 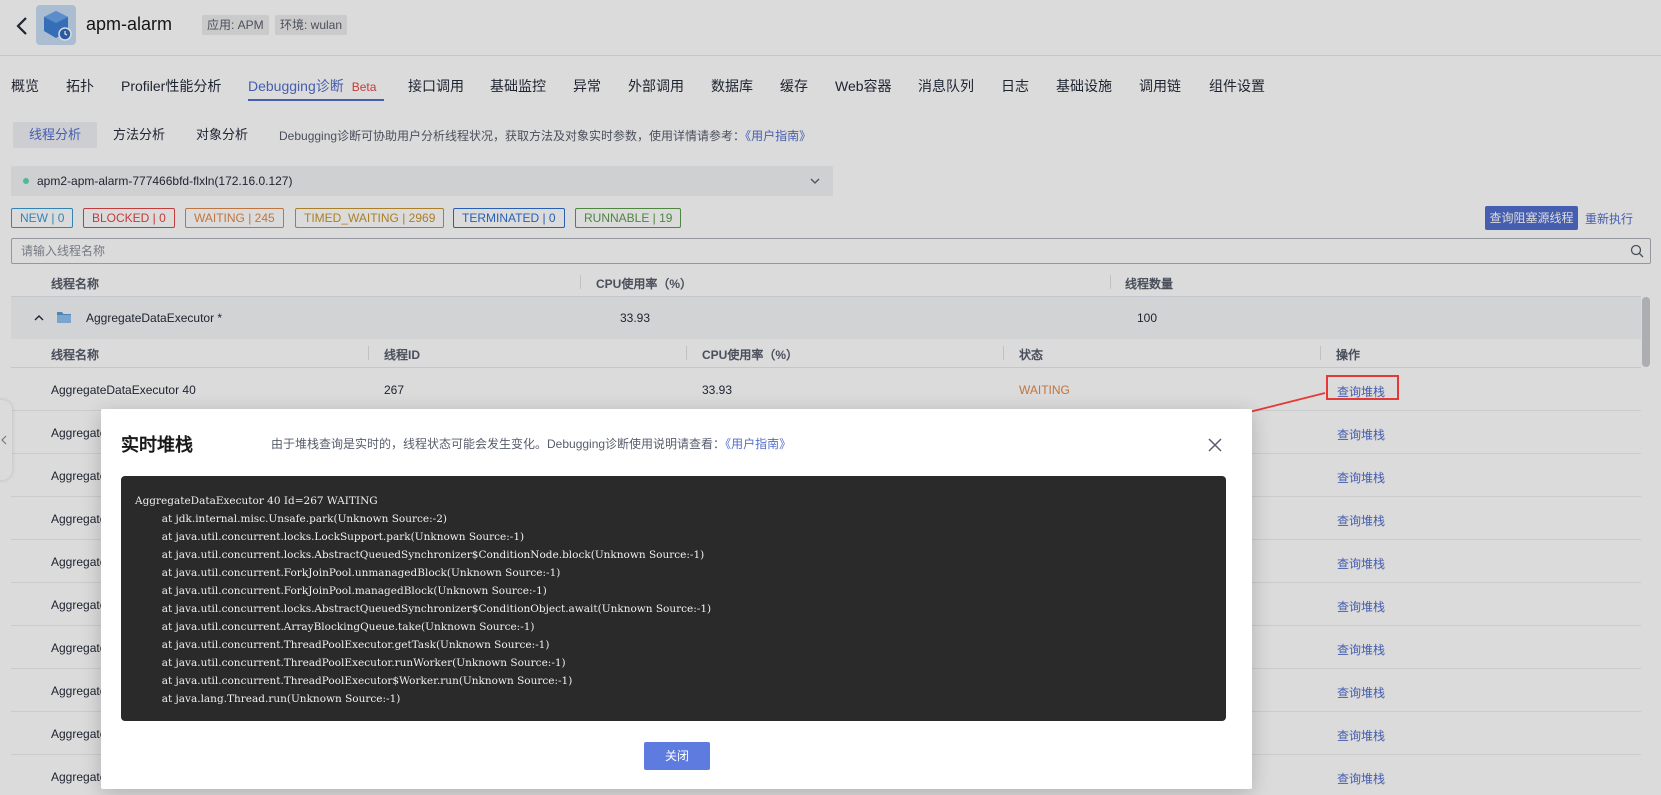 What do you see at coordinates (758, 444) in the screenshot?
I see `dialog-user-guide-link: 《用户指南》` at bounding box center [758, 444].